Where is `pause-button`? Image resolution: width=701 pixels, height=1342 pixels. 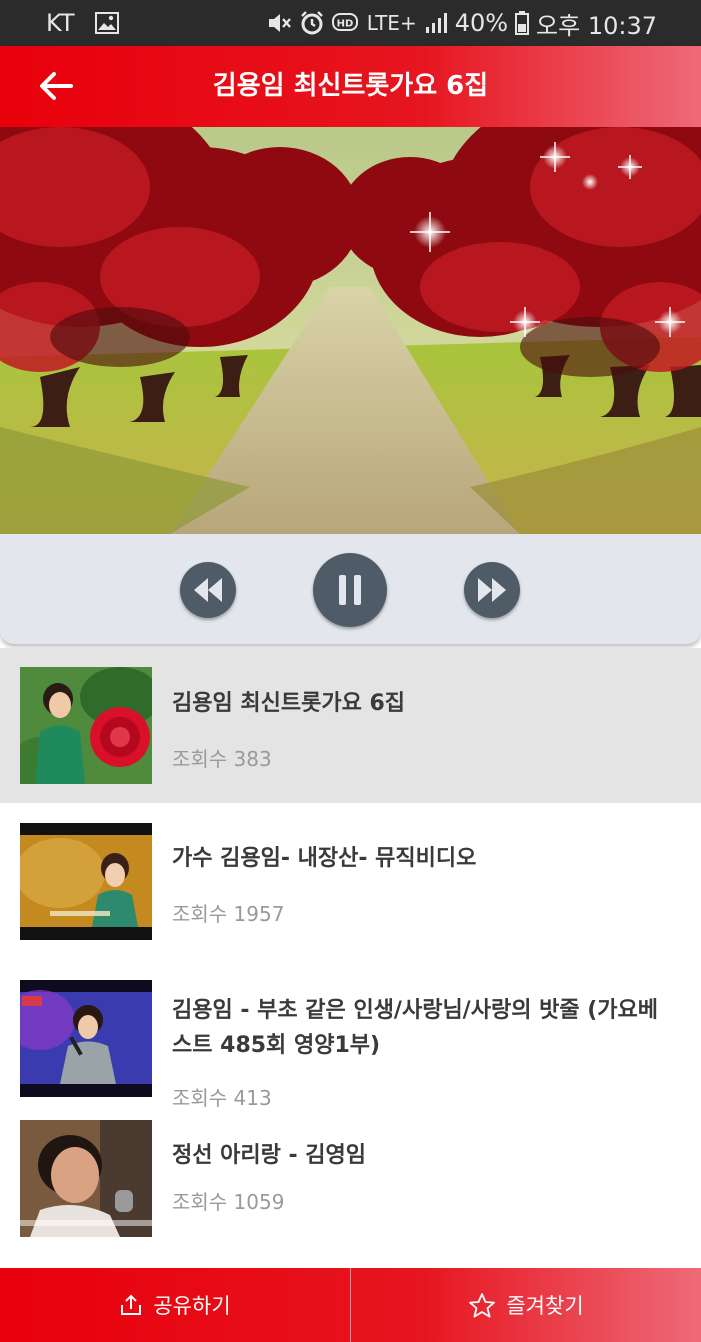 pause-button is located at coordinates (350, 590).